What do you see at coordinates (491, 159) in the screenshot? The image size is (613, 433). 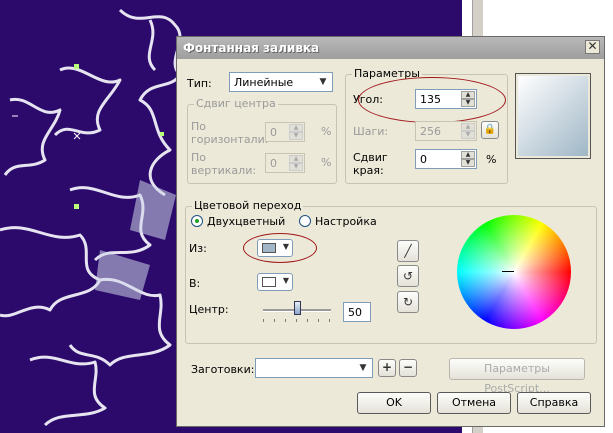 I see `edge-pad-unit: %` at bounding box center [491, 159].